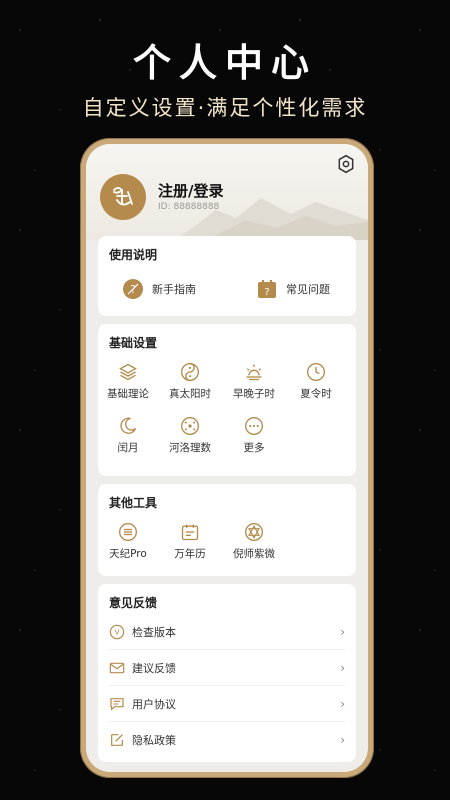 The image size is (450, 800). What do you see at coordinates (128, 425) in the screenshot?
I see `moon-icon` at bounding box center [128, 425].